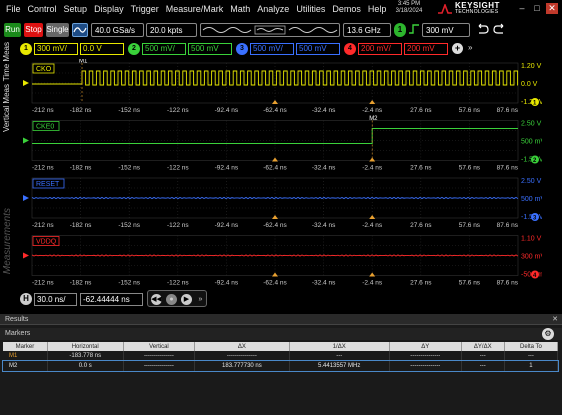 This screenshot has height=415, width=562. I want to click on brand-name: KEYSIGHT, so click(477, 5).